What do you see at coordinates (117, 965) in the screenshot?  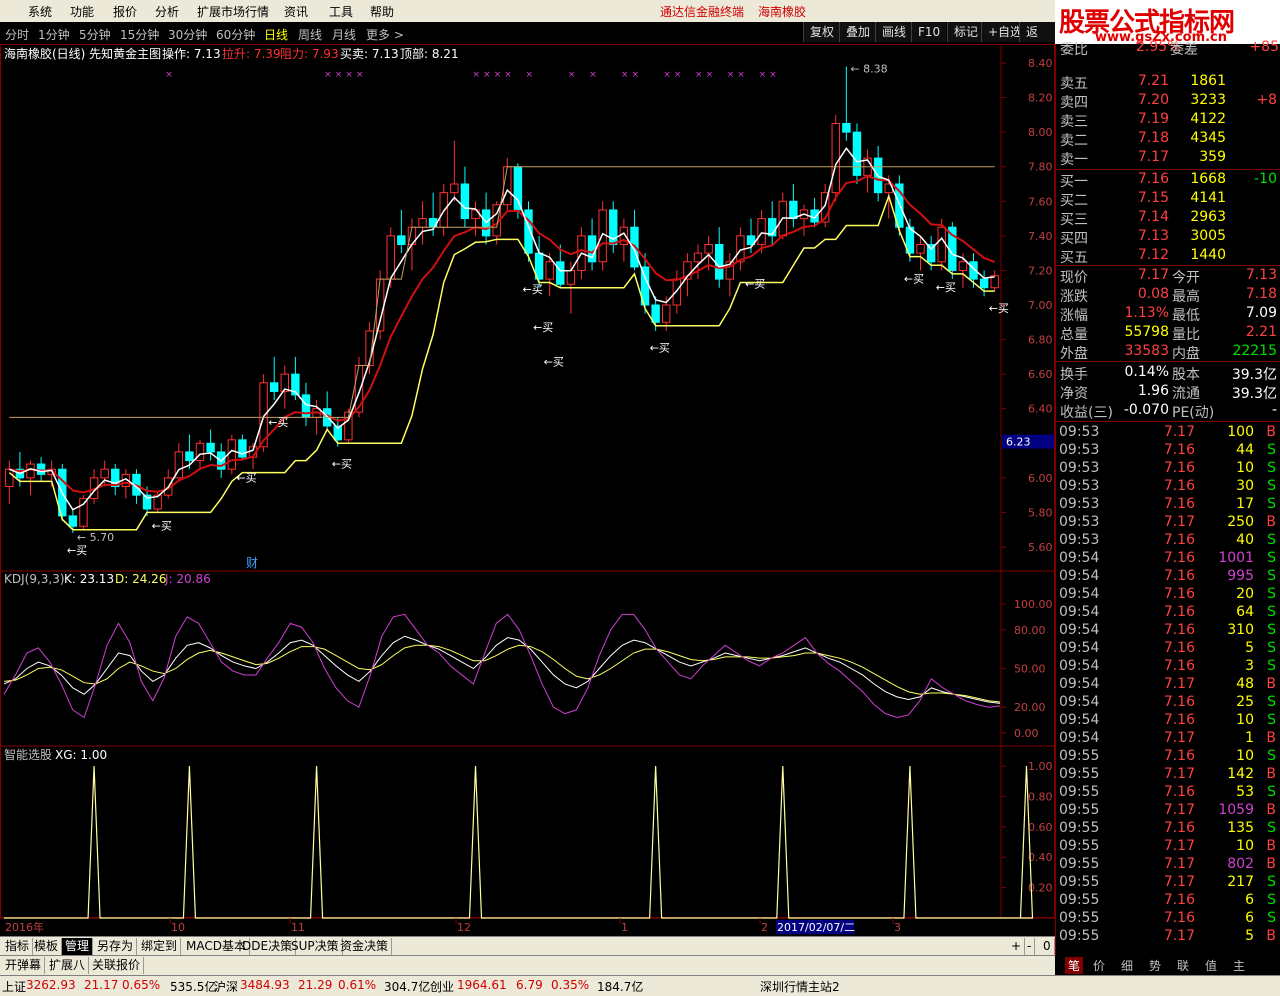 I see `extra-tab: 关联报价` at bounding box center [117, 965].